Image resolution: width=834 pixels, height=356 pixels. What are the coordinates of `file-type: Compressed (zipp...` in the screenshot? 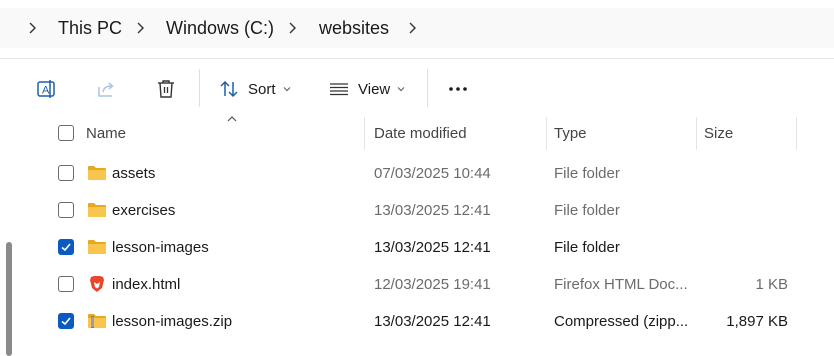 It's located at (621, 321).